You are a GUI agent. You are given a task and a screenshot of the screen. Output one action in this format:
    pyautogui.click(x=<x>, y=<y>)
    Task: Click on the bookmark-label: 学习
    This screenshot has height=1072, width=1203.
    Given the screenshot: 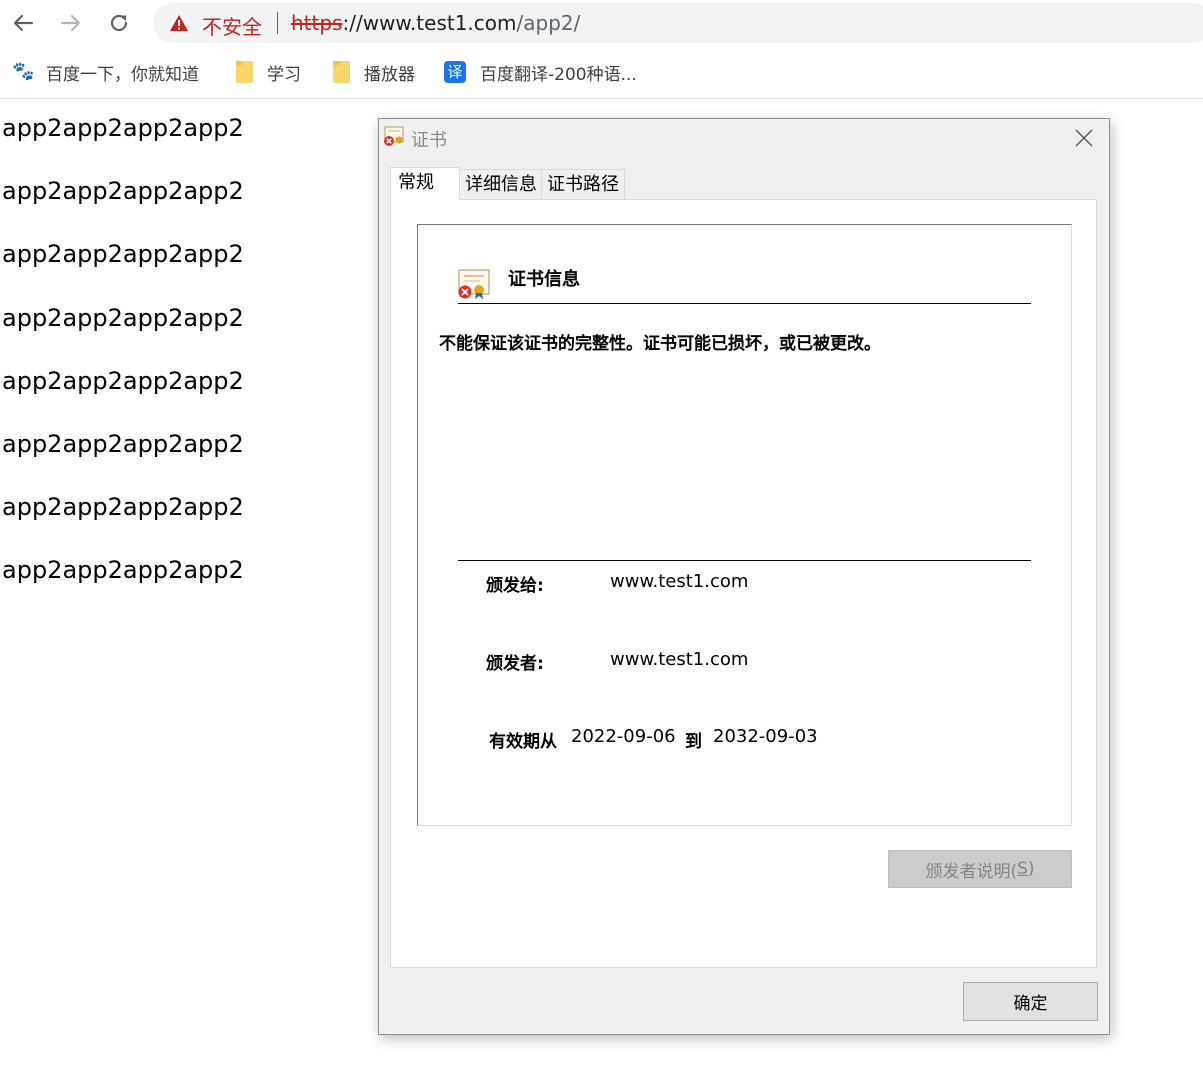 What is the action you would take?
    pyautogui.click(x=284, y=74)
    